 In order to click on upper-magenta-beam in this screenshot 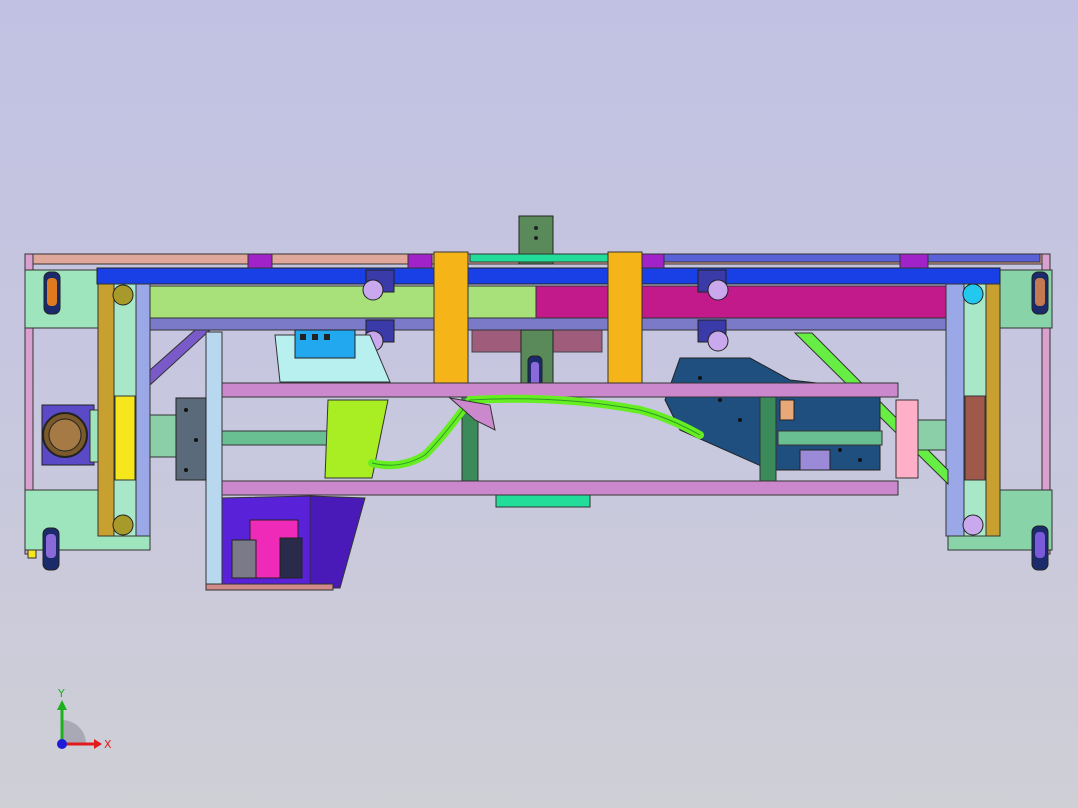, I will do `click(741, 302)`.